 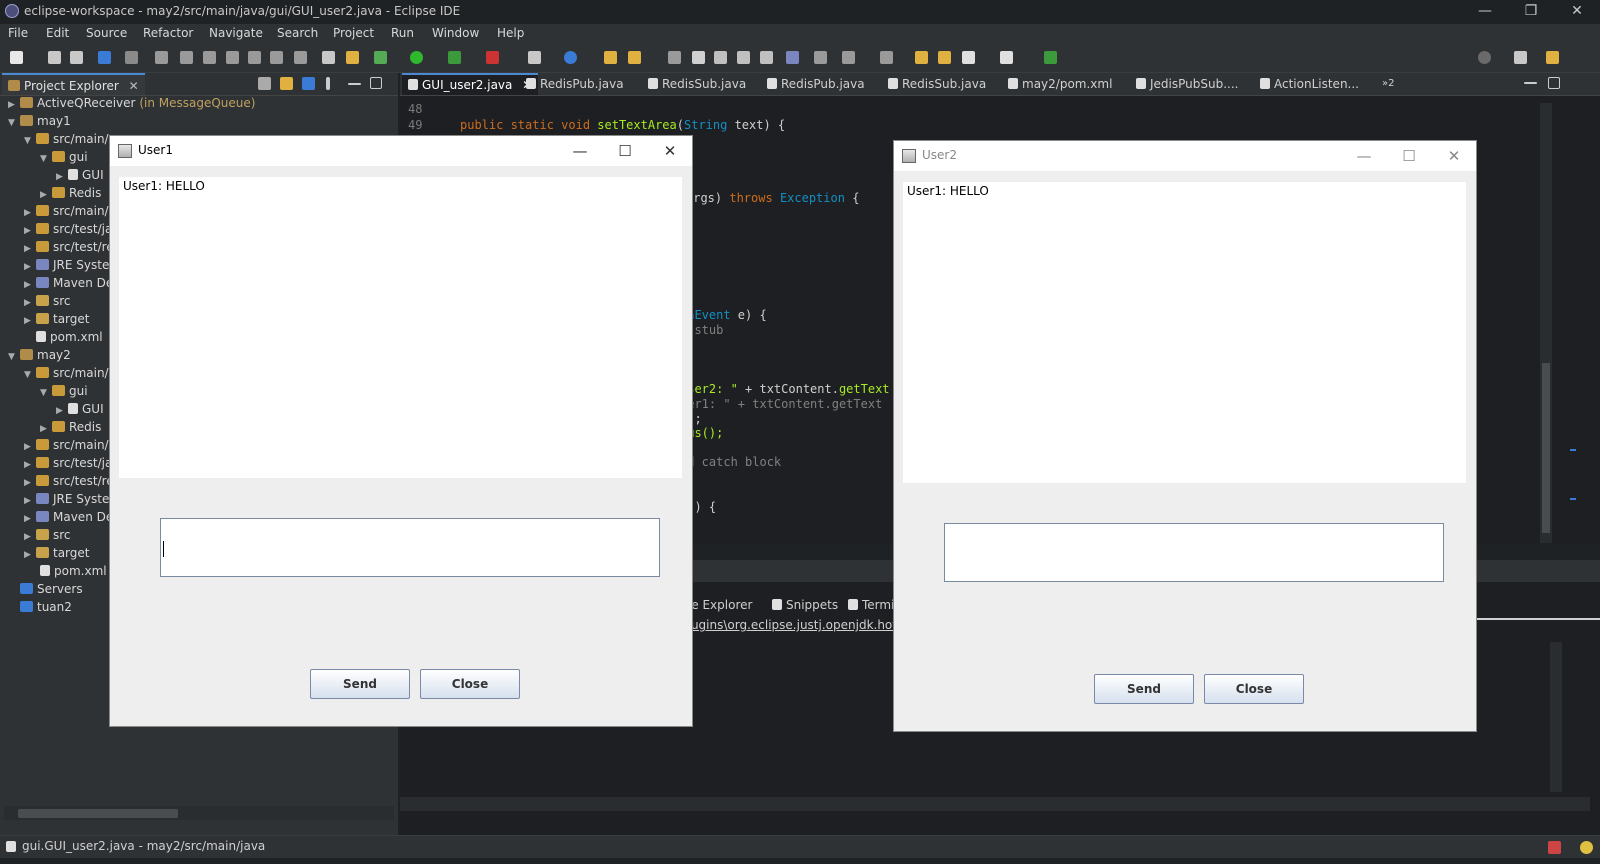 What do you see at coordinates (51, 589) in the screenshot?
I see `tree-item: Servers` at bounding box center [51, 589].